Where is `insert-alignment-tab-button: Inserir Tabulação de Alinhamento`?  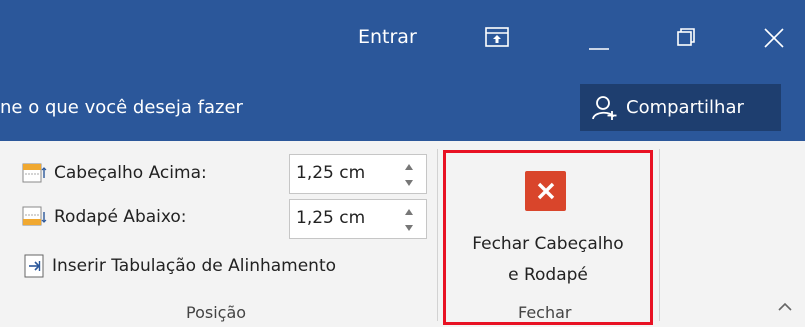 insert-alignment-tab-button: Inserir Tabulação de Alinhamento is located at coordinates (180, 266).